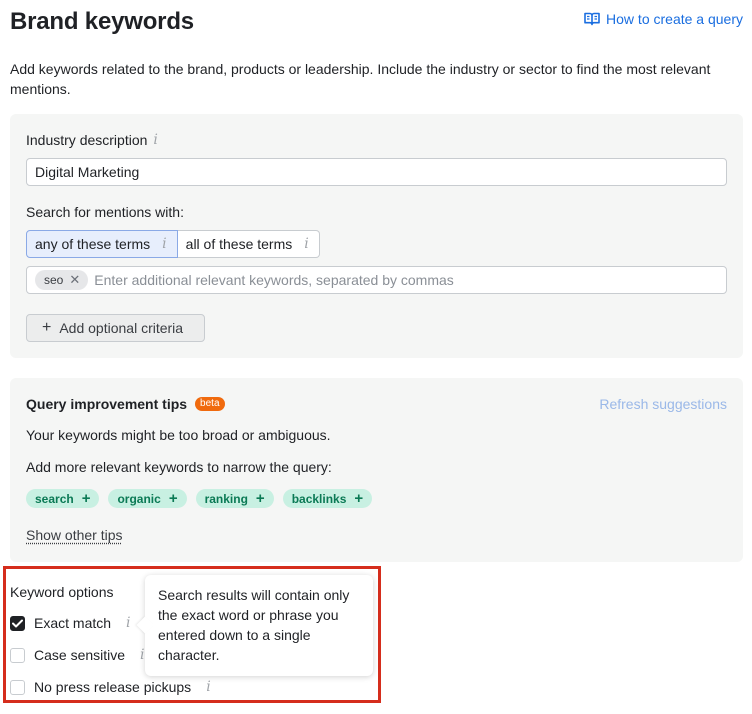  I want to click on option-exact-match: Exact match i, so click(70, 623).